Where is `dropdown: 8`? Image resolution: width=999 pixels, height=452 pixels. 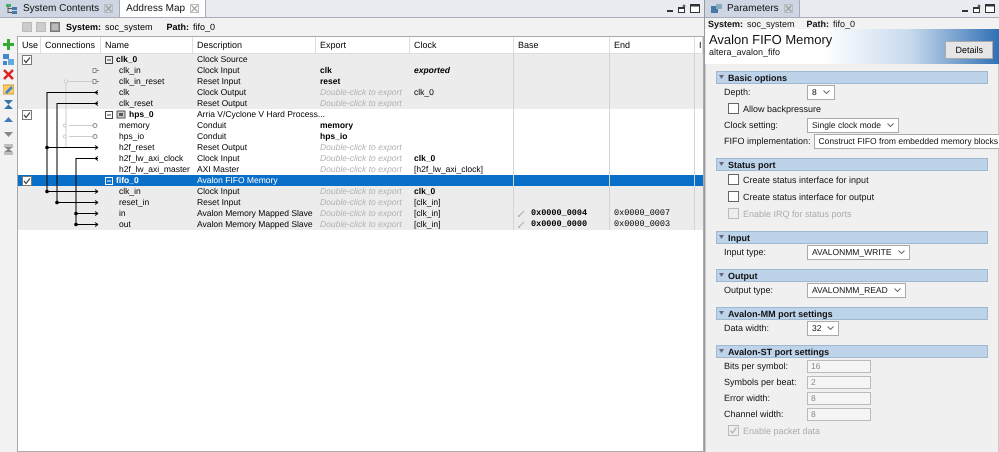 dropdown: 8 is located at coordinates (821, 92).